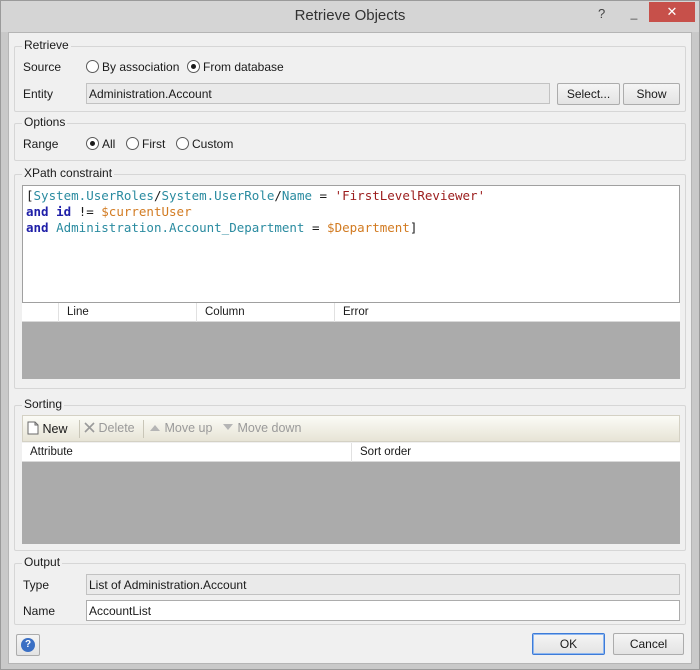 The height and width of the screenshot is (670, 700). Describe the element at coordinates (132, 143) in the screenshot. I see `range-first-radio` at that location.